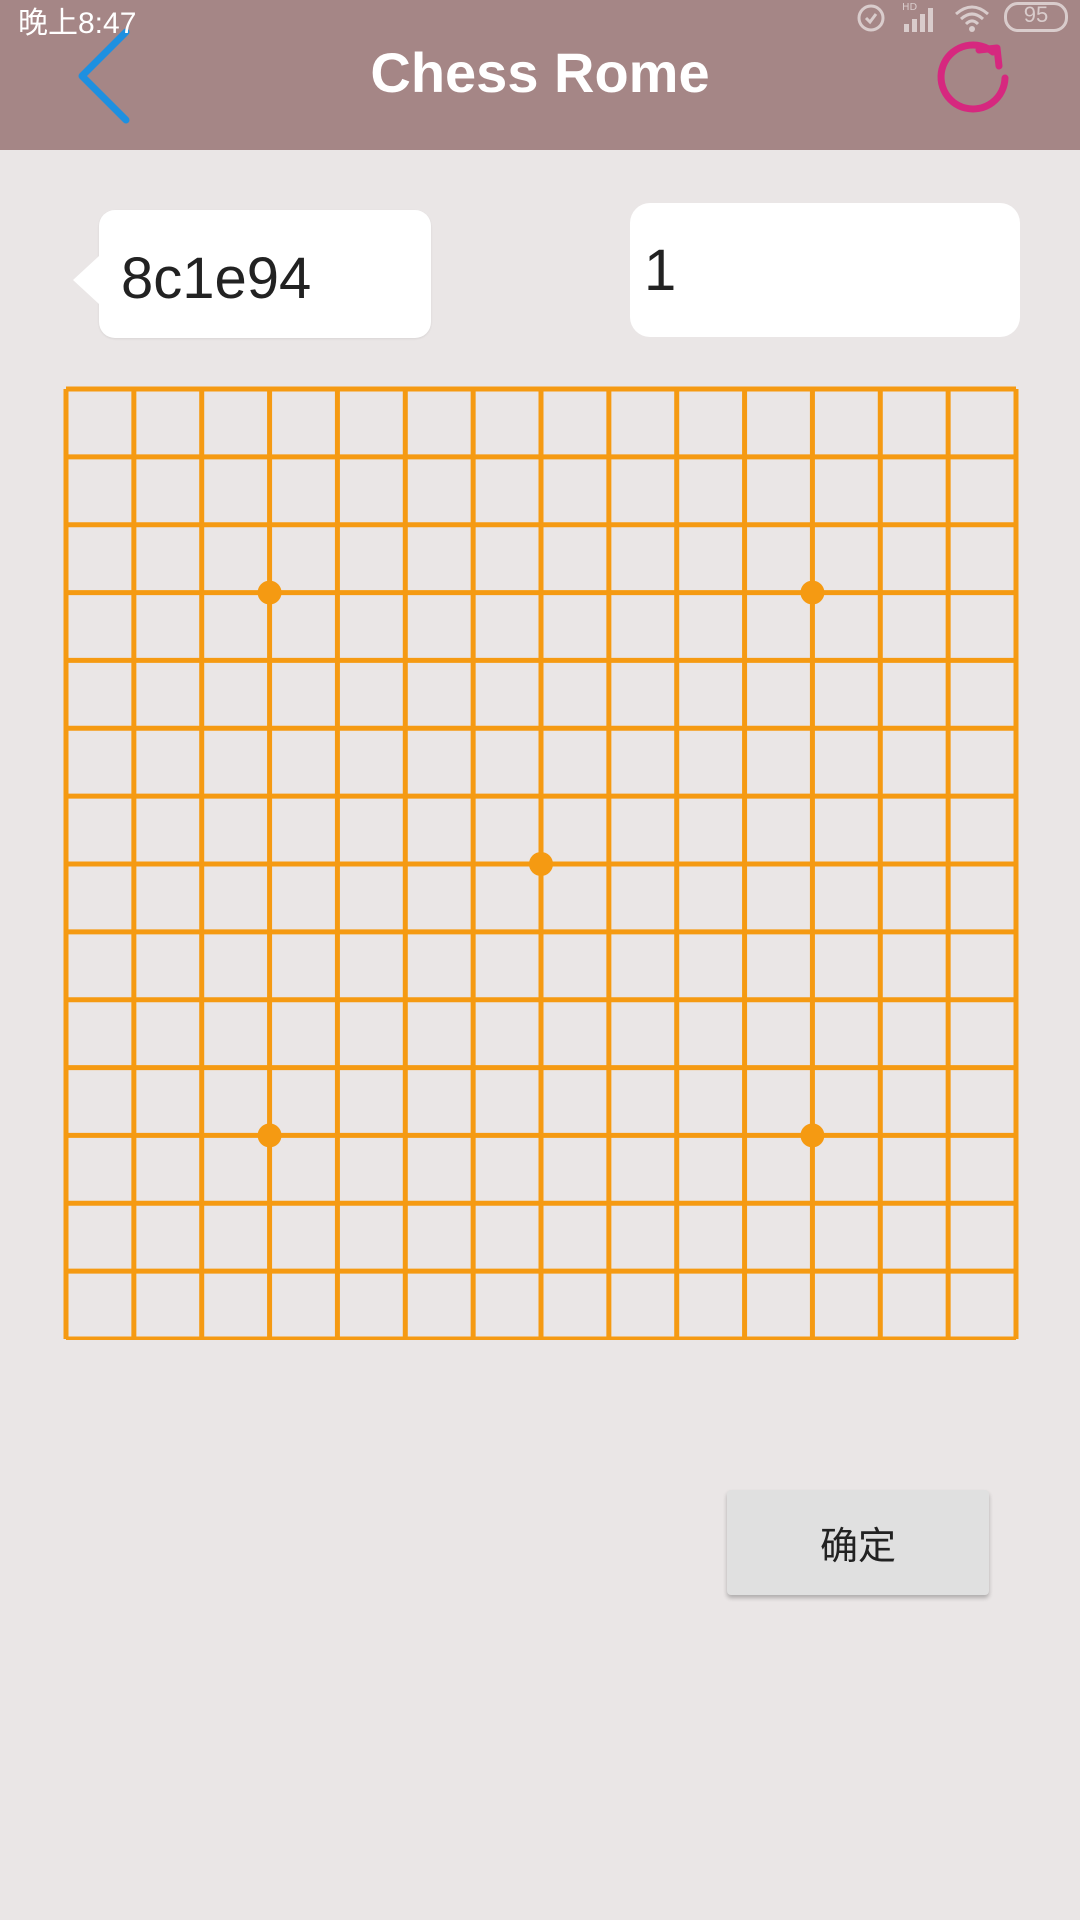  I want to click on room-number-input, so click(825, 270).